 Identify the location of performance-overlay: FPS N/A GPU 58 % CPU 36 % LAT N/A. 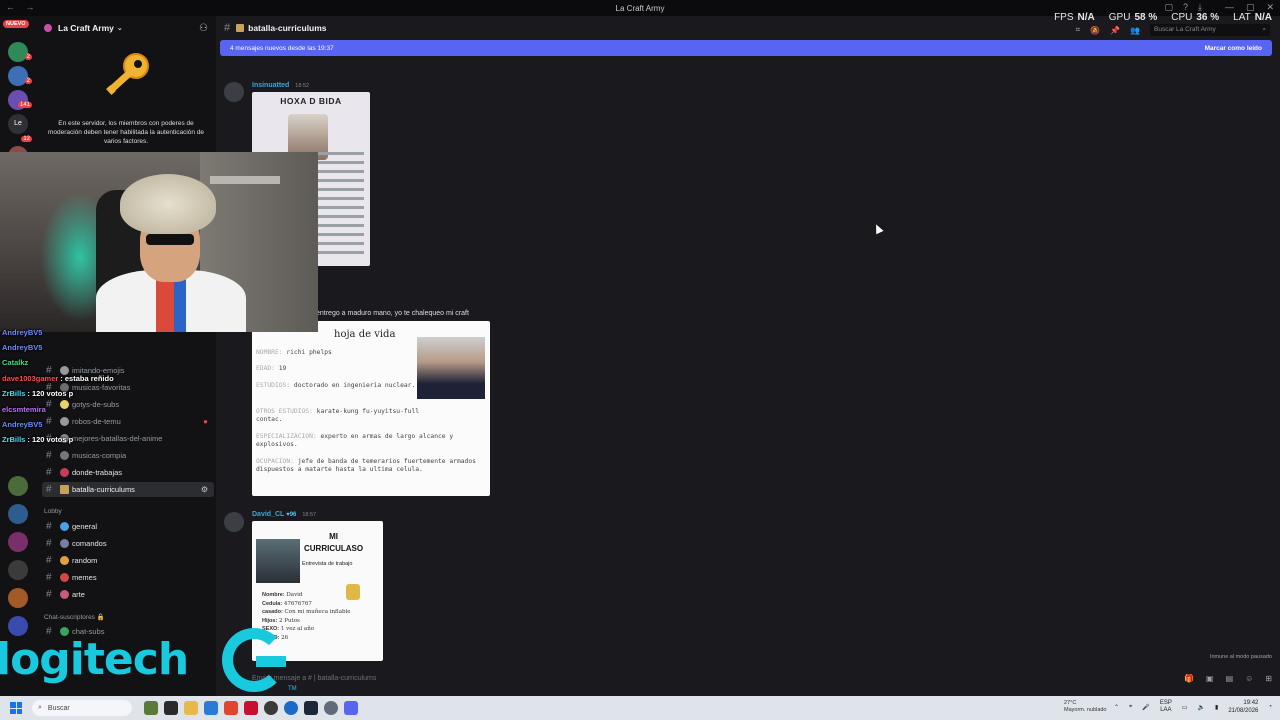
(1163, 17).